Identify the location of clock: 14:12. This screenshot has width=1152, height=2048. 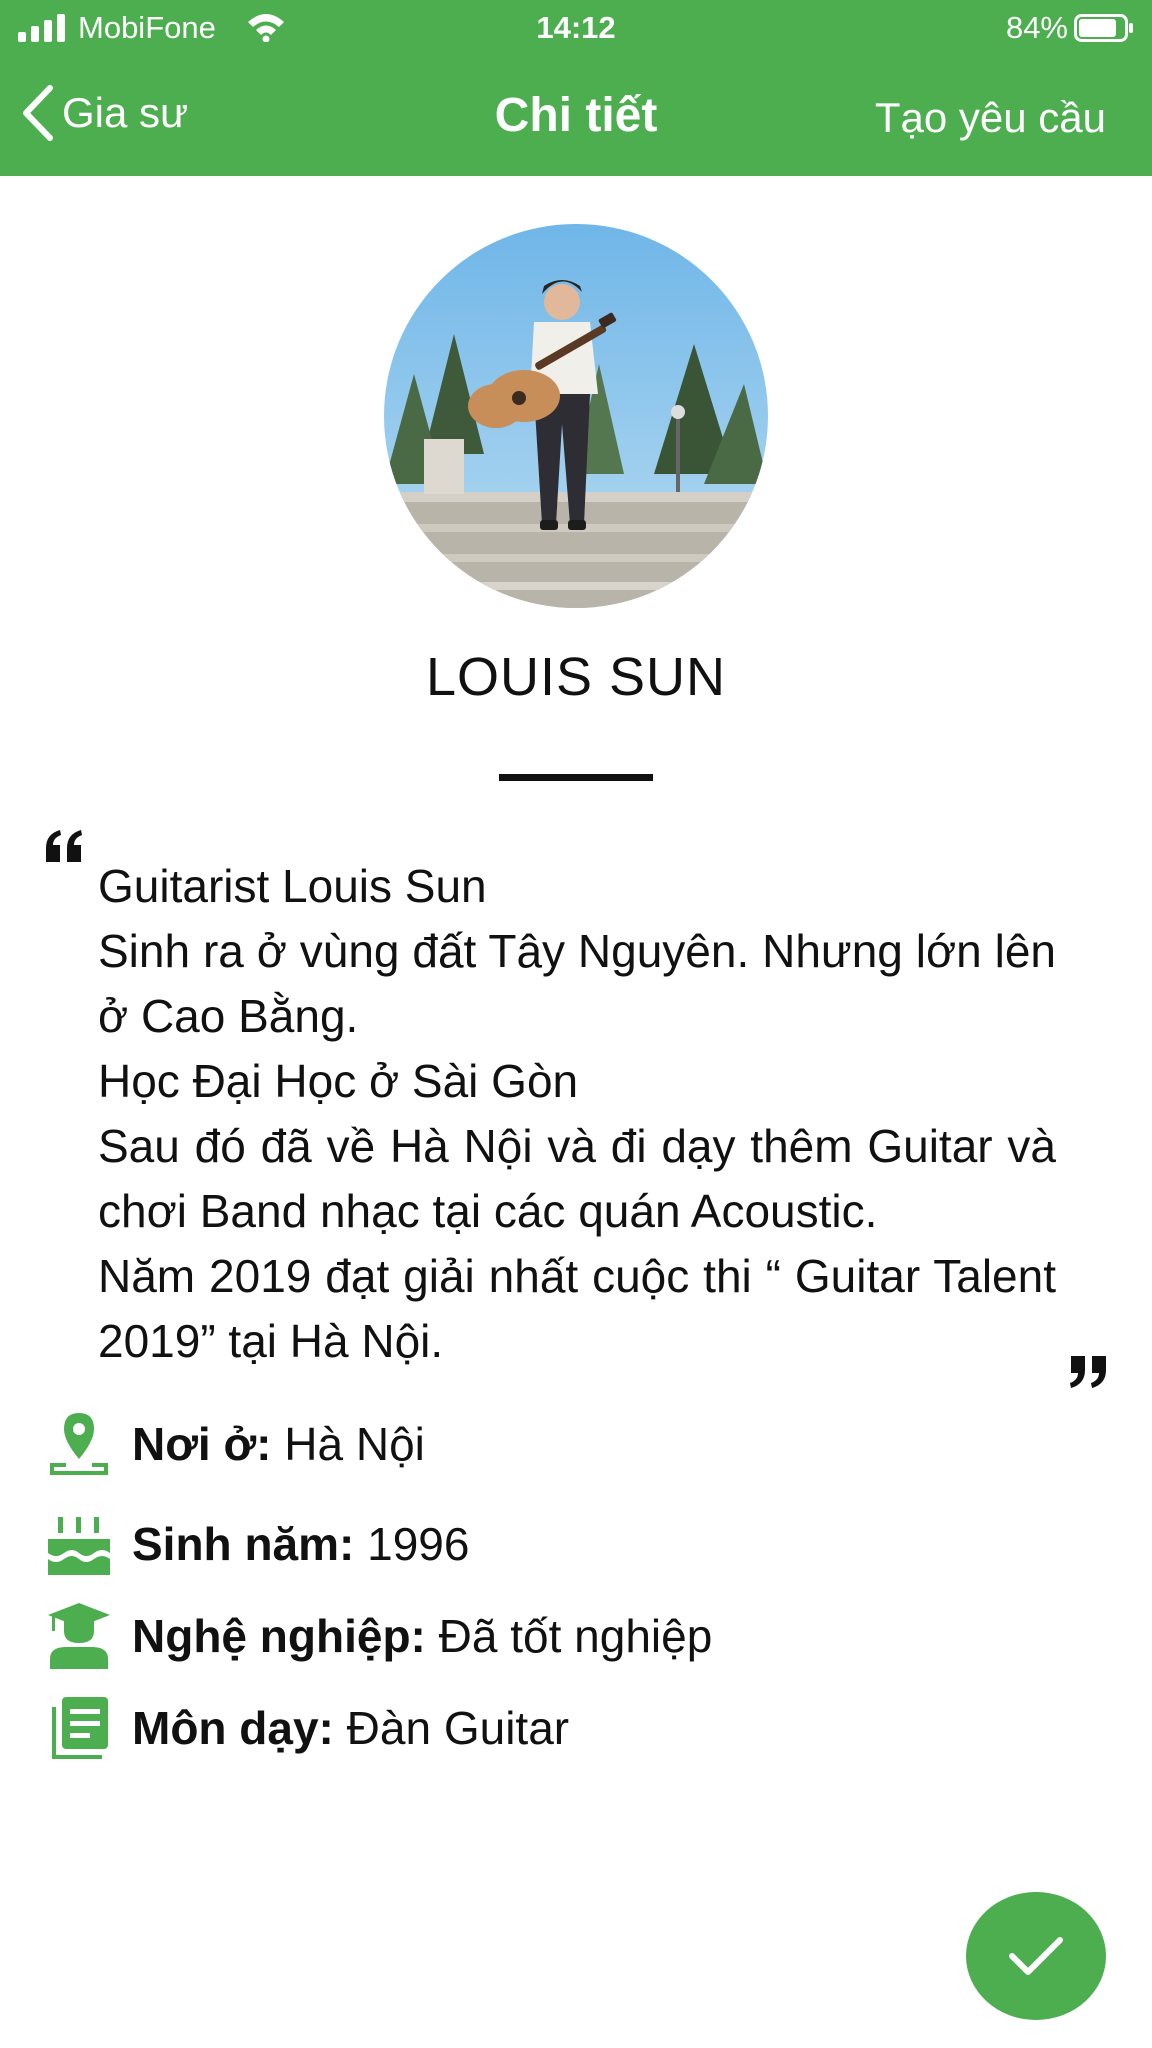
(576, 27).